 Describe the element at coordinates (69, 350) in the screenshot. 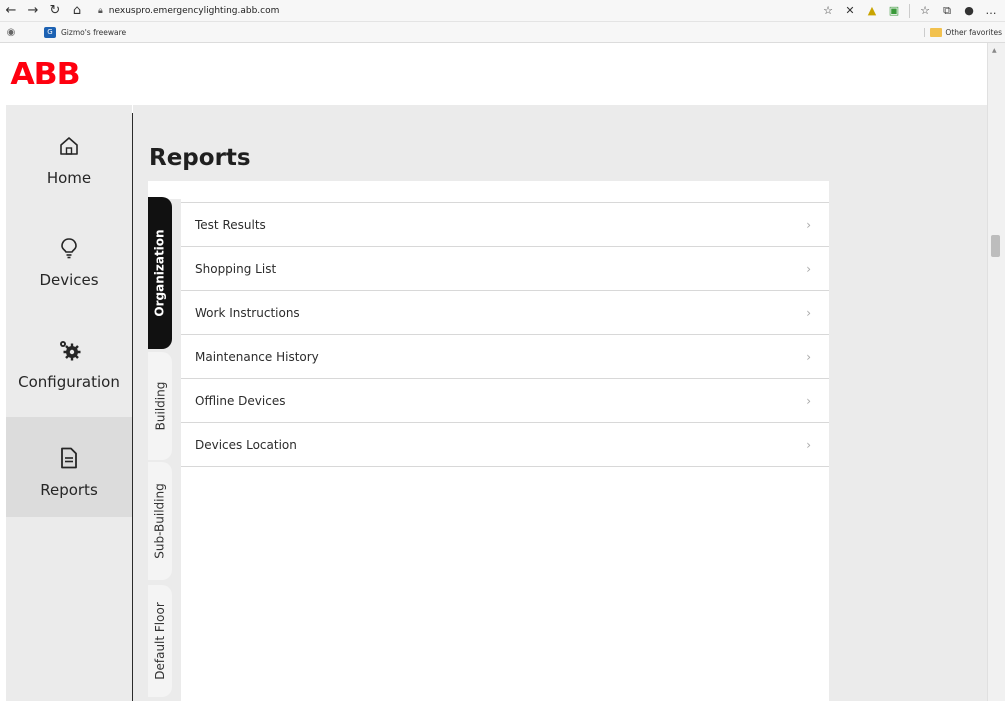

I see `gears-icon` at that location.